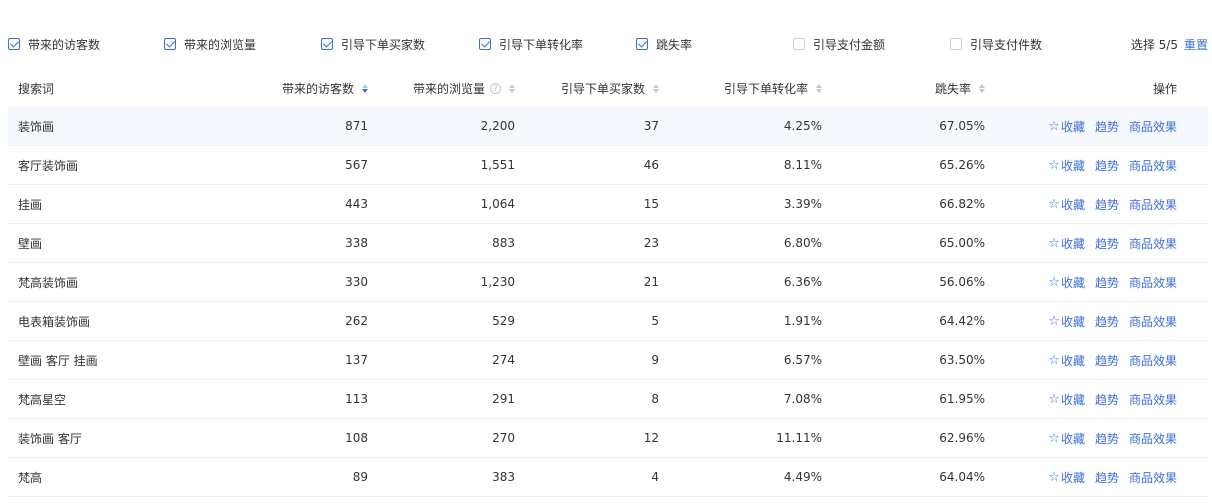  I want to click on header-visitors: 带来的访客数, so click(248, 88).